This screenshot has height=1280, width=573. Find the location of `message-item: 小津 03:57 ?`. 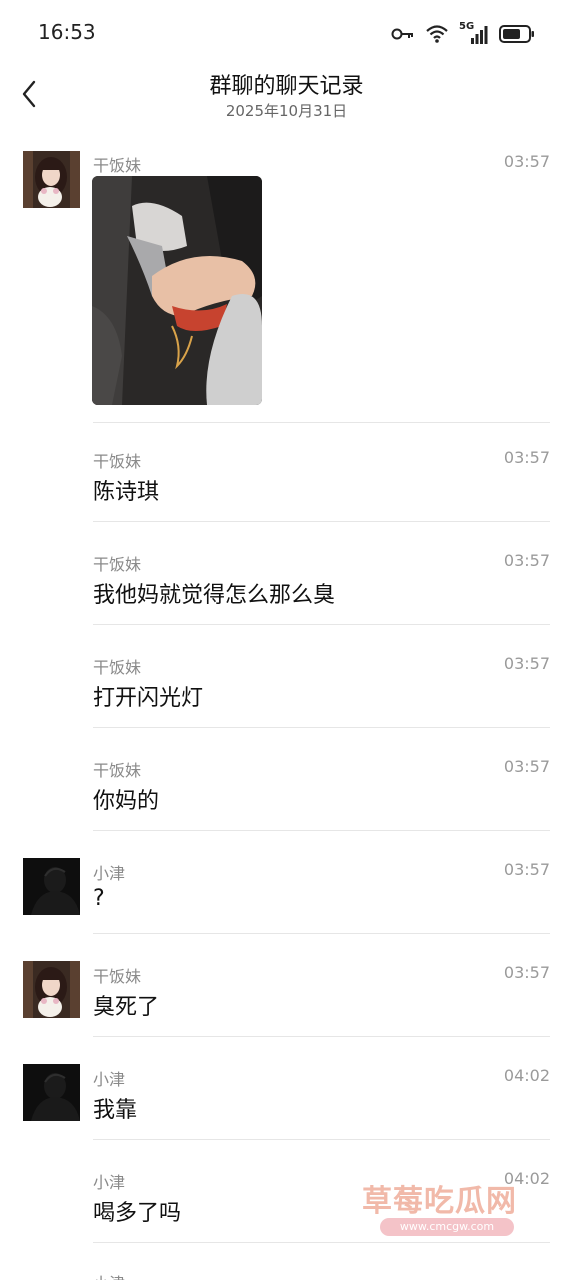

message-item: 小津 03:57 ? is located at coordinates (286, 893).